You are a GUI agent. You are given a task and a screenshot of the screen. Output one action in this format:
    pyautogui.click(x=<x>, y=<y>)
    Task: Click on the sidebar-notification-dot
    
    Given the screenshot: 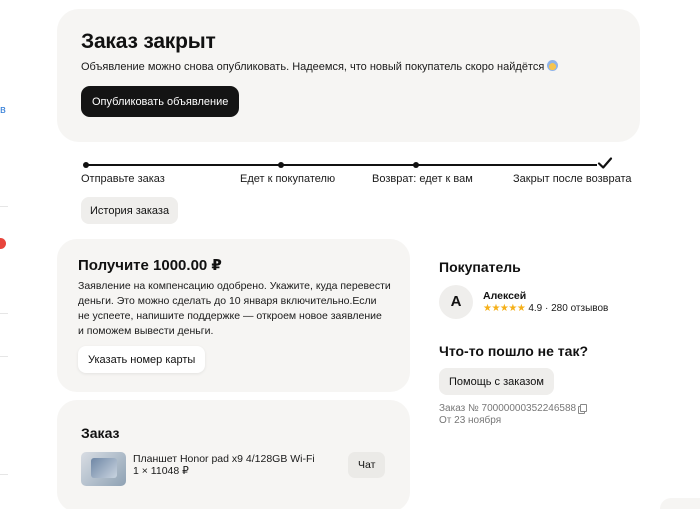 What is the action you would take?
    pyautogui.click(x=3, y=243)
    